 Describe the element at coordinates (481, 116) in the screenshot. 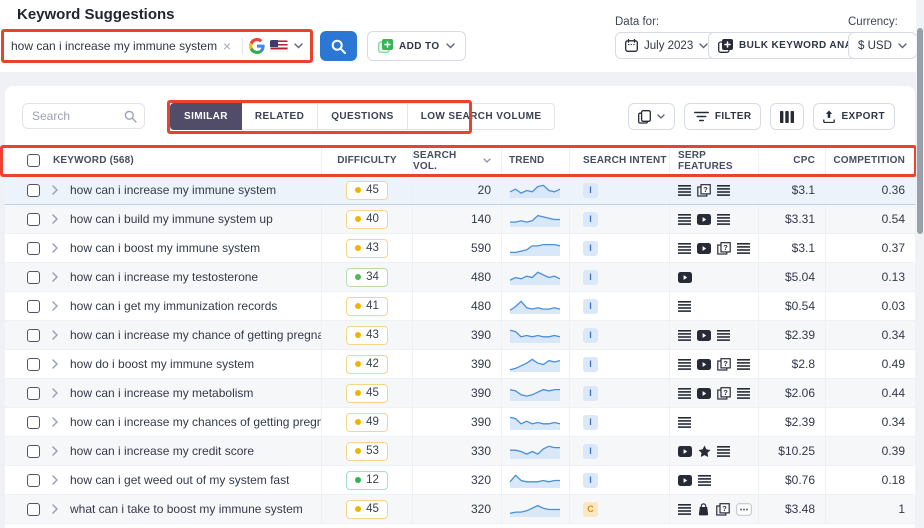

I see `tab-low-search-volume: LOW SEARCH VOLUME` at that location.